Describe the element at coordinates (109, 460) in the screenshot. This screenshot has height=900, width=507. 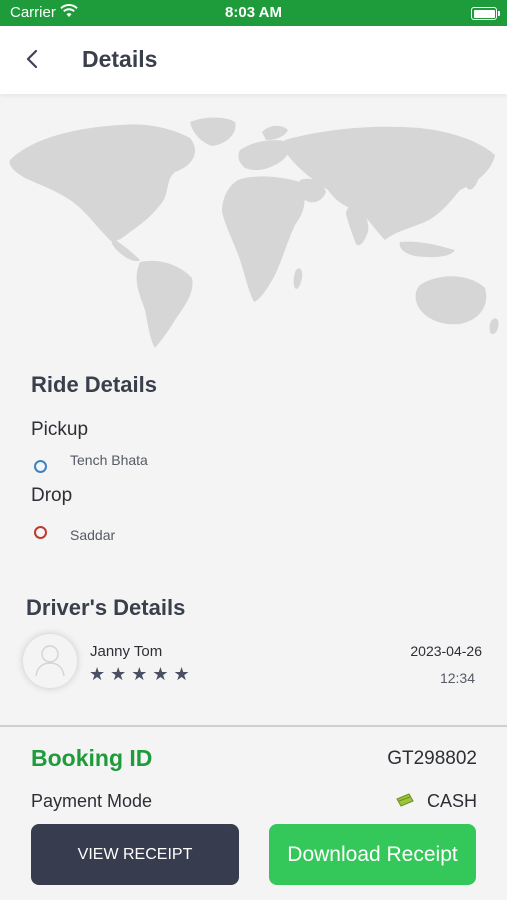
I see `pickup-location: Tench Bhata` at that location.